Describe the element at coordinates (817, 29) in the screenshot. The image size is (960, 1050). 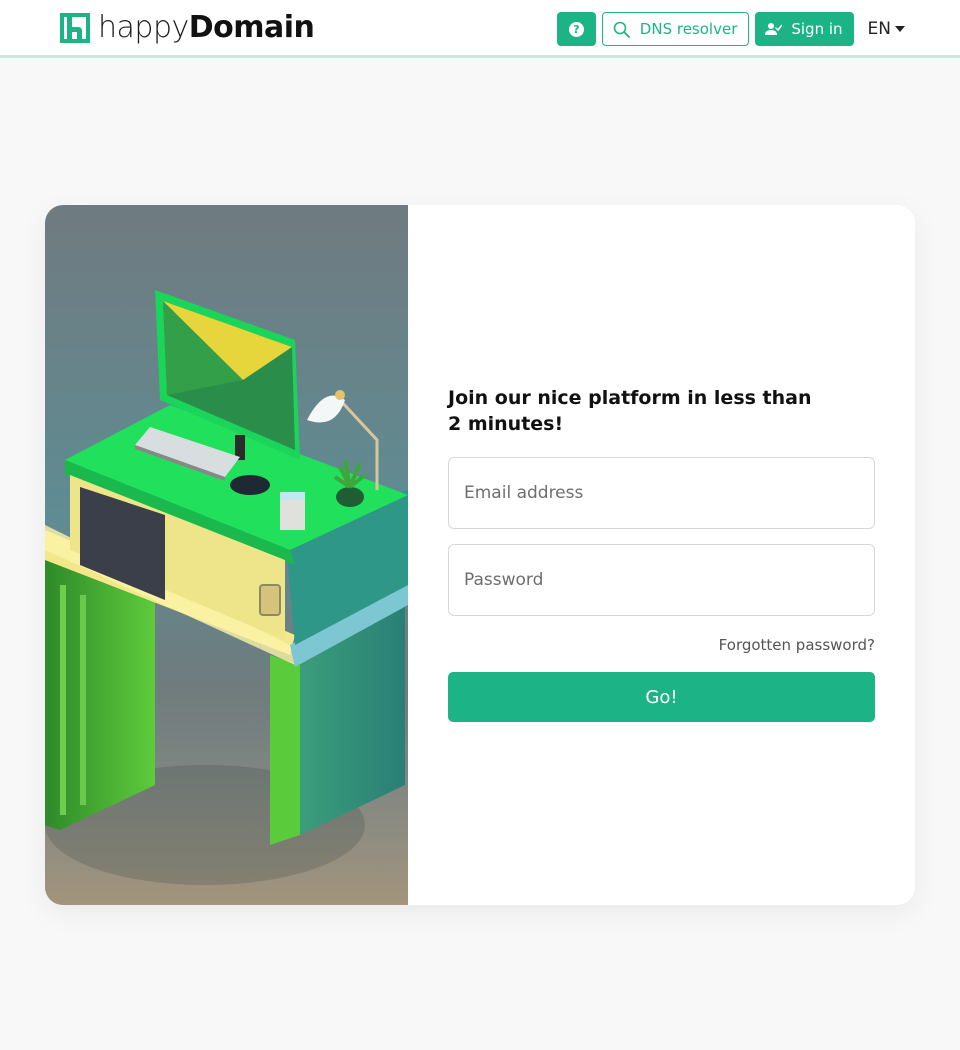
I see `sign-in-label: Sign in` at that location.